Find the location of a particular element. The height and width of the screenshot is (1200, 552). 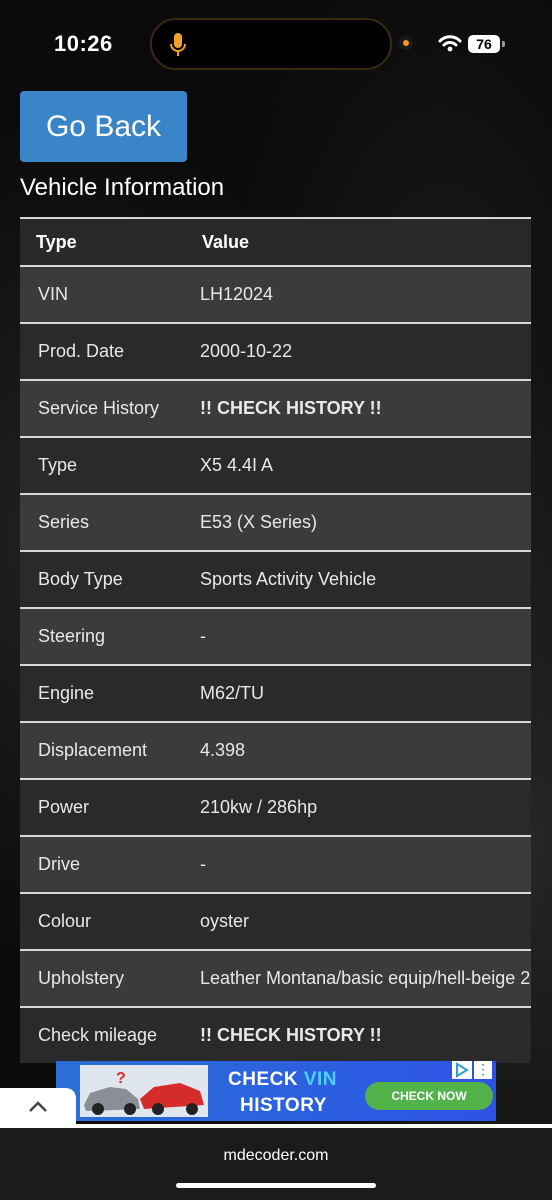

row-value: E53 (X Series) is located at coordinates (350, 522).